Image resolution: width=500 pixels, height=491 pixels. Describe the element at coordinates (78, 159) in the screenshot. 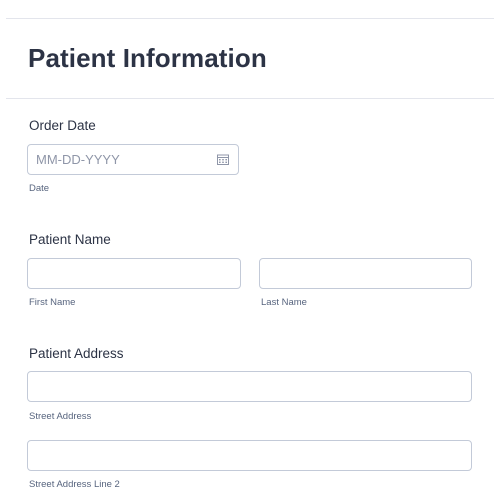

I see `order-date-placeholder: MM-DD-YYYY` at that location.